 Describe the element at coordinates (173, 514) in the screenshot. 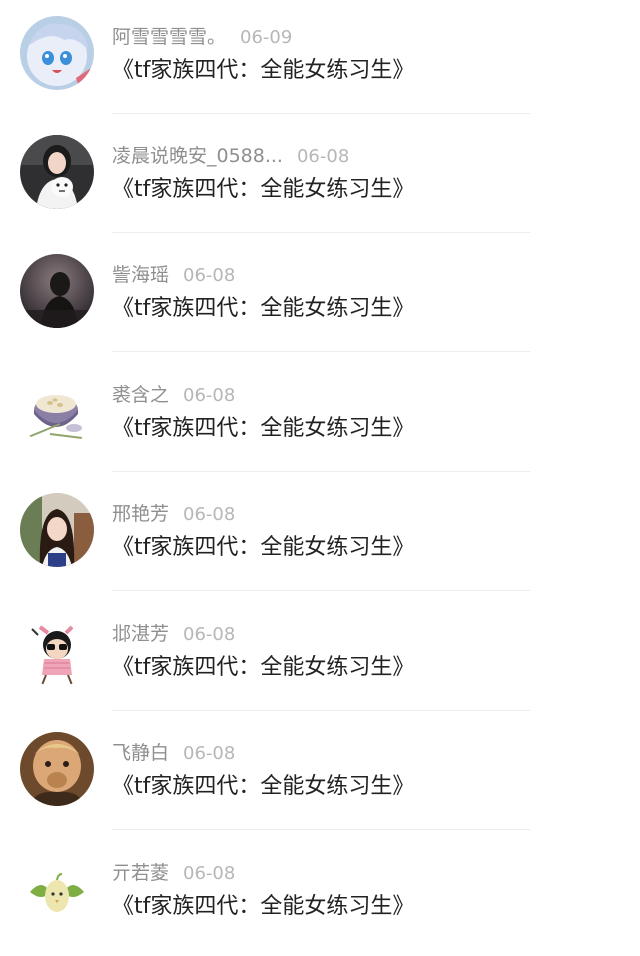

I see `comment-meta: 邢艳芳 06-08` at that location.